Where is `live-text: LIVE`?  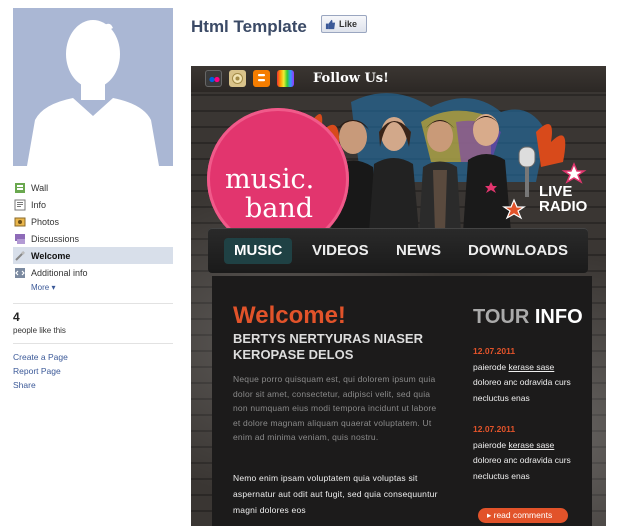 live-text: LIVE is located at coordinates (556, 191).